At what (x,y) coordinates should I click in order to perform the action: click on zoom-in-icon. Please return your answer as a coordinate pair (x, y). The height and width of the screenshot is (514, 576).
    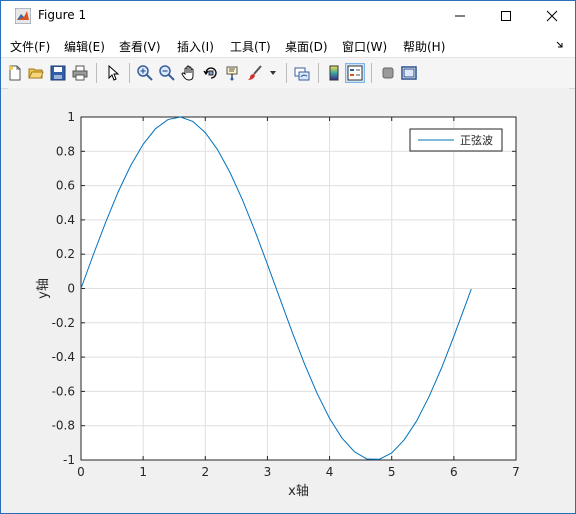
    Looking at the image, I should click on (145, 73).